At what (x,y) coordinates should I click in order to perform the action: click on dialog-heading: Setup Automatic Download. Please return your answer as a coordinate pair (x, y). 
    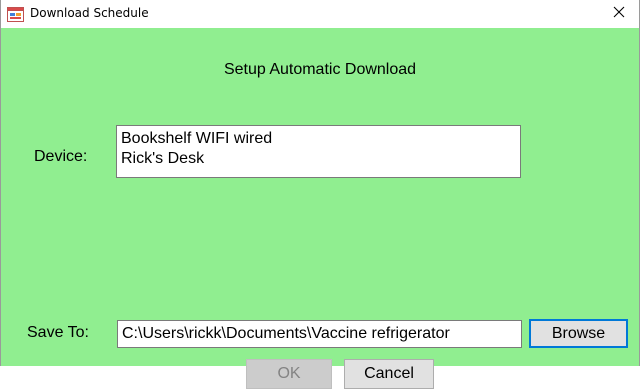
    Looking at the image, I should click on (320, 69).